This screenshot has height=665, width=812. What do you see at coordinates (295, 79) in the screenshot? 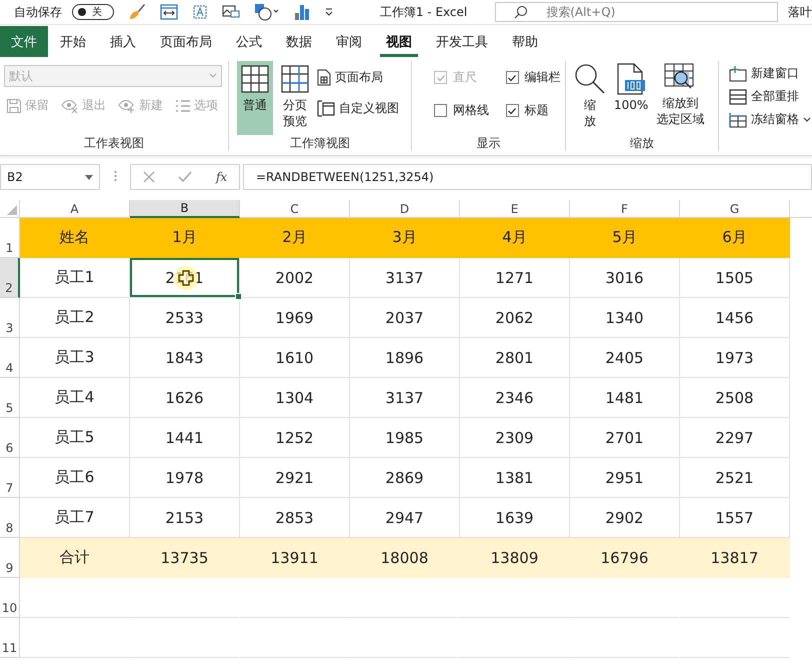
I see `page-break-icon` at bounding box center [295, 79].